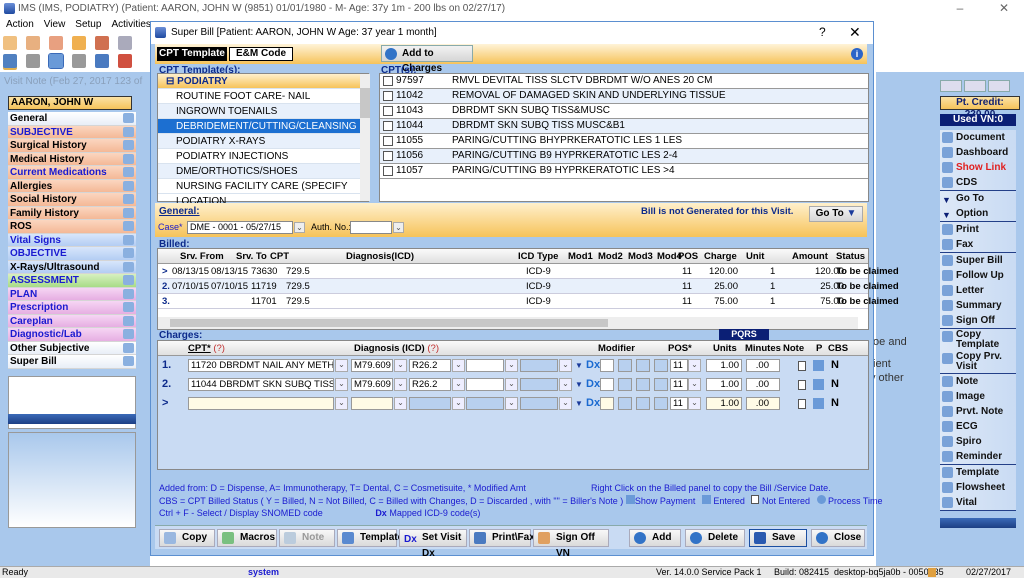 Image resolution: width=1024 pixels, height=578 pixels. What do you see at coordinates (978, 441) in the screenshot?
I see `right-menu-spiro: Spiro` at bounding box center [978, 441].